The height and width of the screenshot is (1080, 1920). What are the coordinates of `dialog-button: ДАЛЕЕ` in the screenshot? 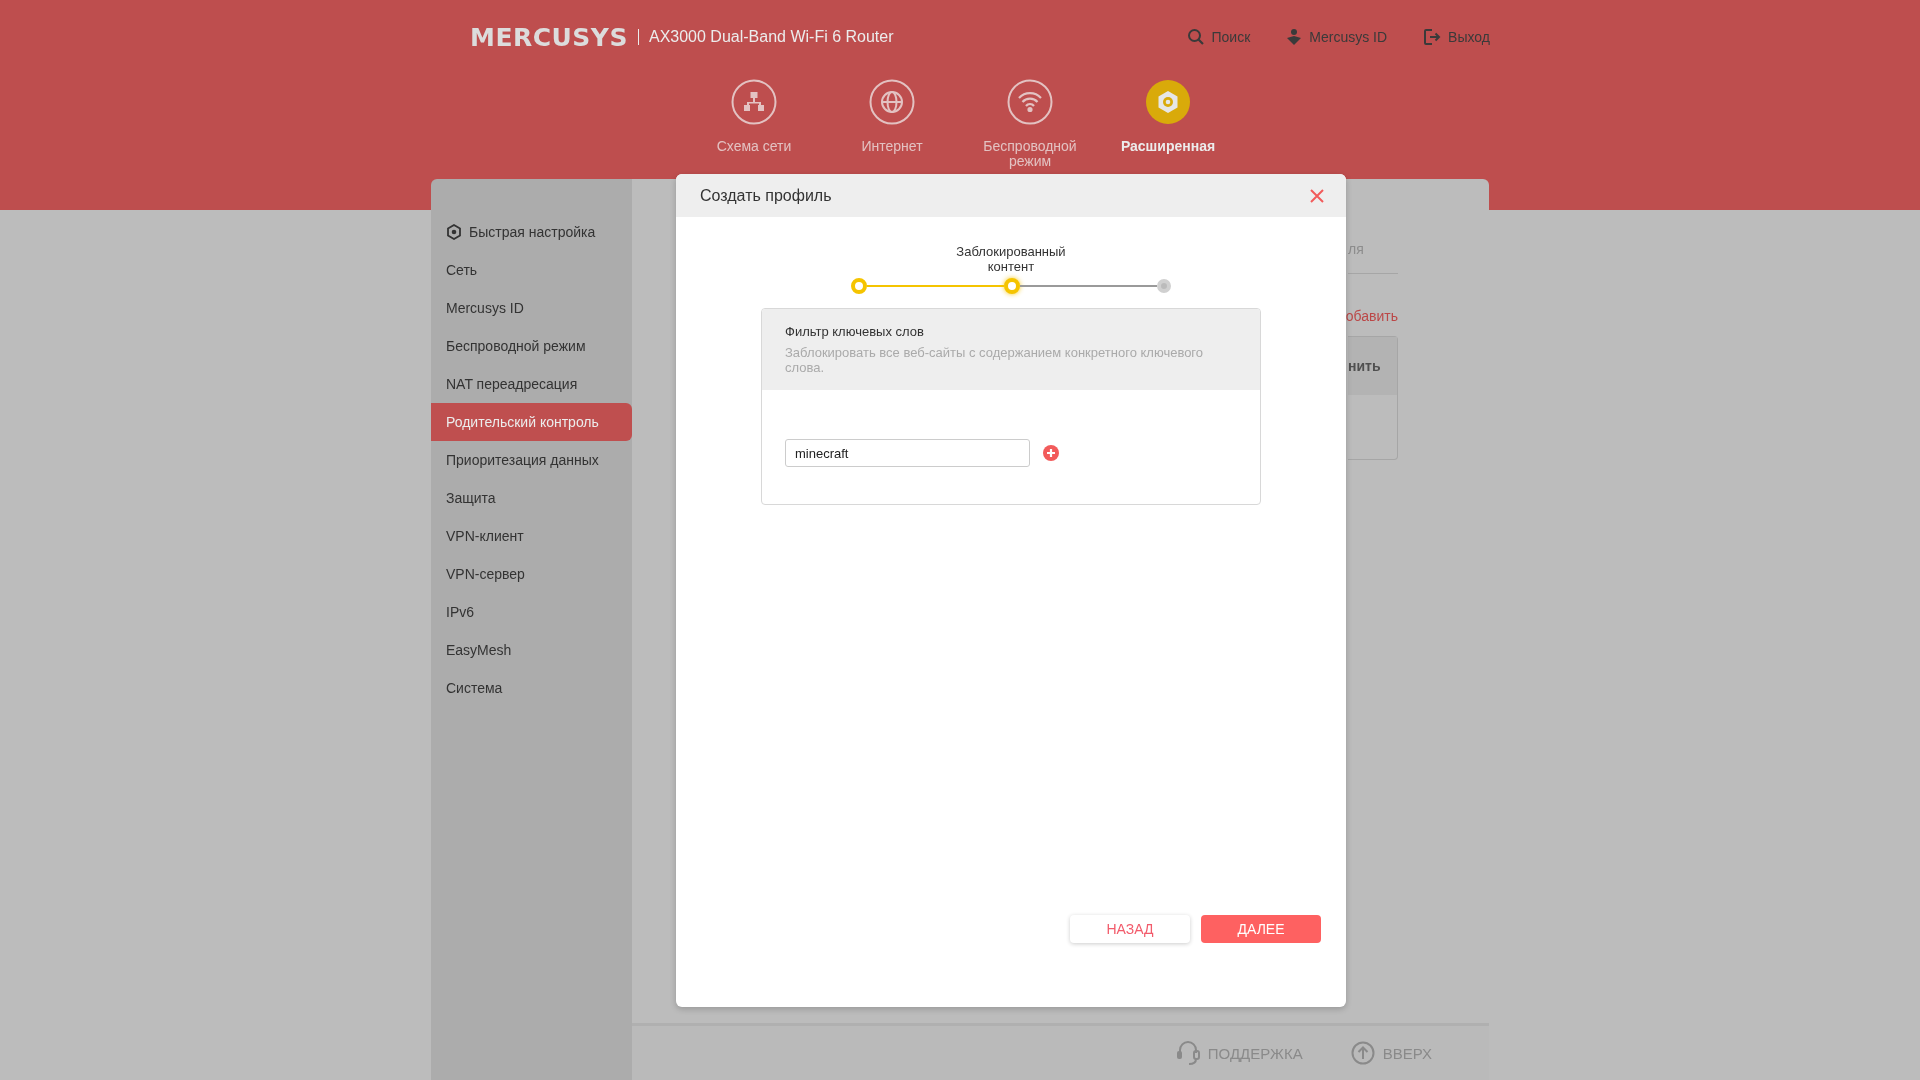 It's located at (1261, 929).